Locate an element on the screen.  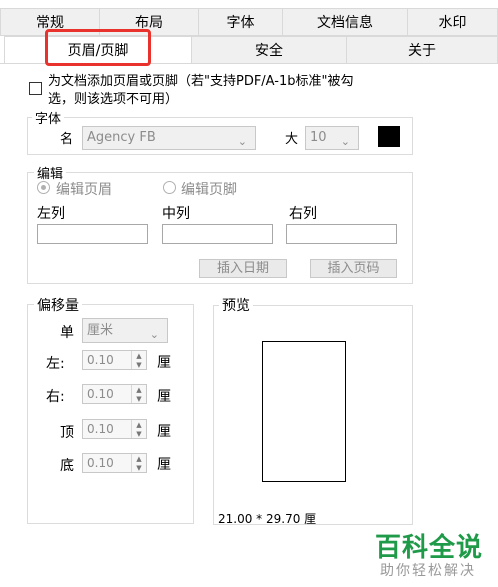
unit-select: 厘米 ⌄ is located at coordinates (125, 330).